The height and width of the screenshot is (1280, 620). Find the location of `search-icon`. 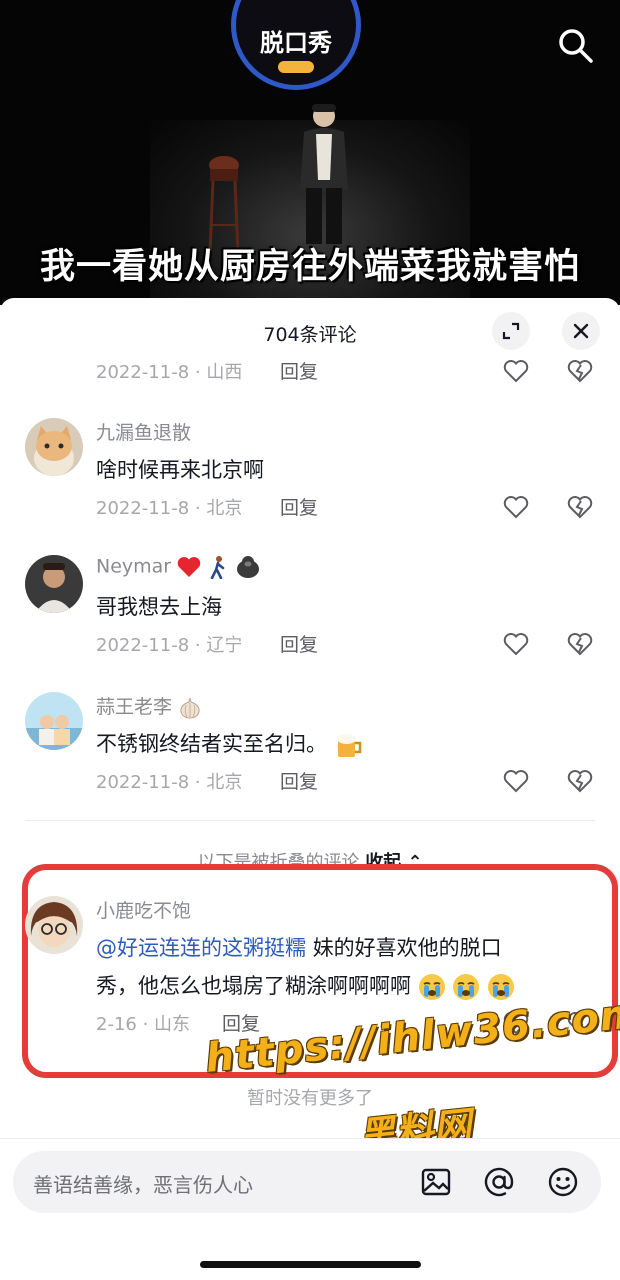

search-icon is located at coordinates (575, 45).